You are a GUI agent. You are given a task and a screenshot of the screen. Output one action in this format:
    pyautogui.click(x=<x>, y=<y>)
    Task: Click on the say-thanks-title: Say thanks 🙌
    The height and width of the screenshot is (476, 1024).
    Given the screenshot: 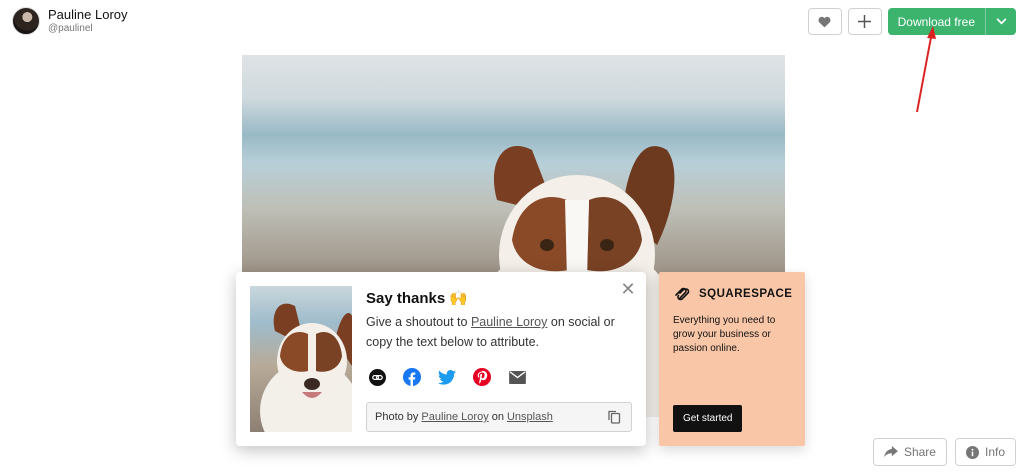 What is the action you would take?
    pyautogui.click(x=417, y=298)
    